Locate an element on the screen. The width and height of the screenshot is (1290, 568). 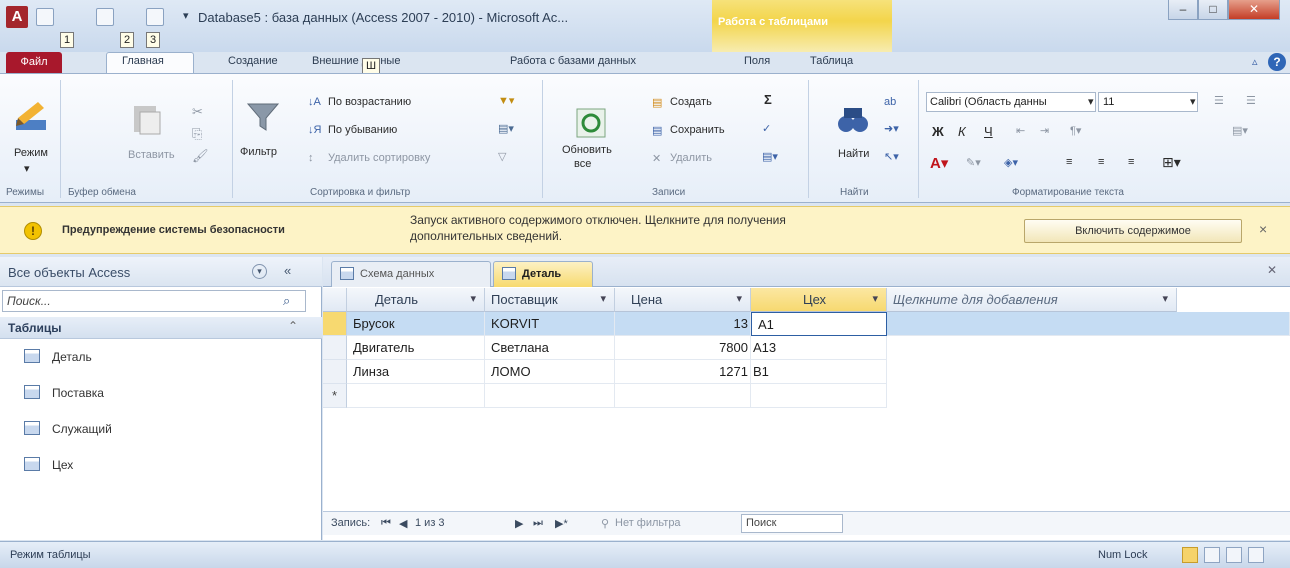
nav-section-tables: Таблицы ⌃ is located at coordinates (161, 328).